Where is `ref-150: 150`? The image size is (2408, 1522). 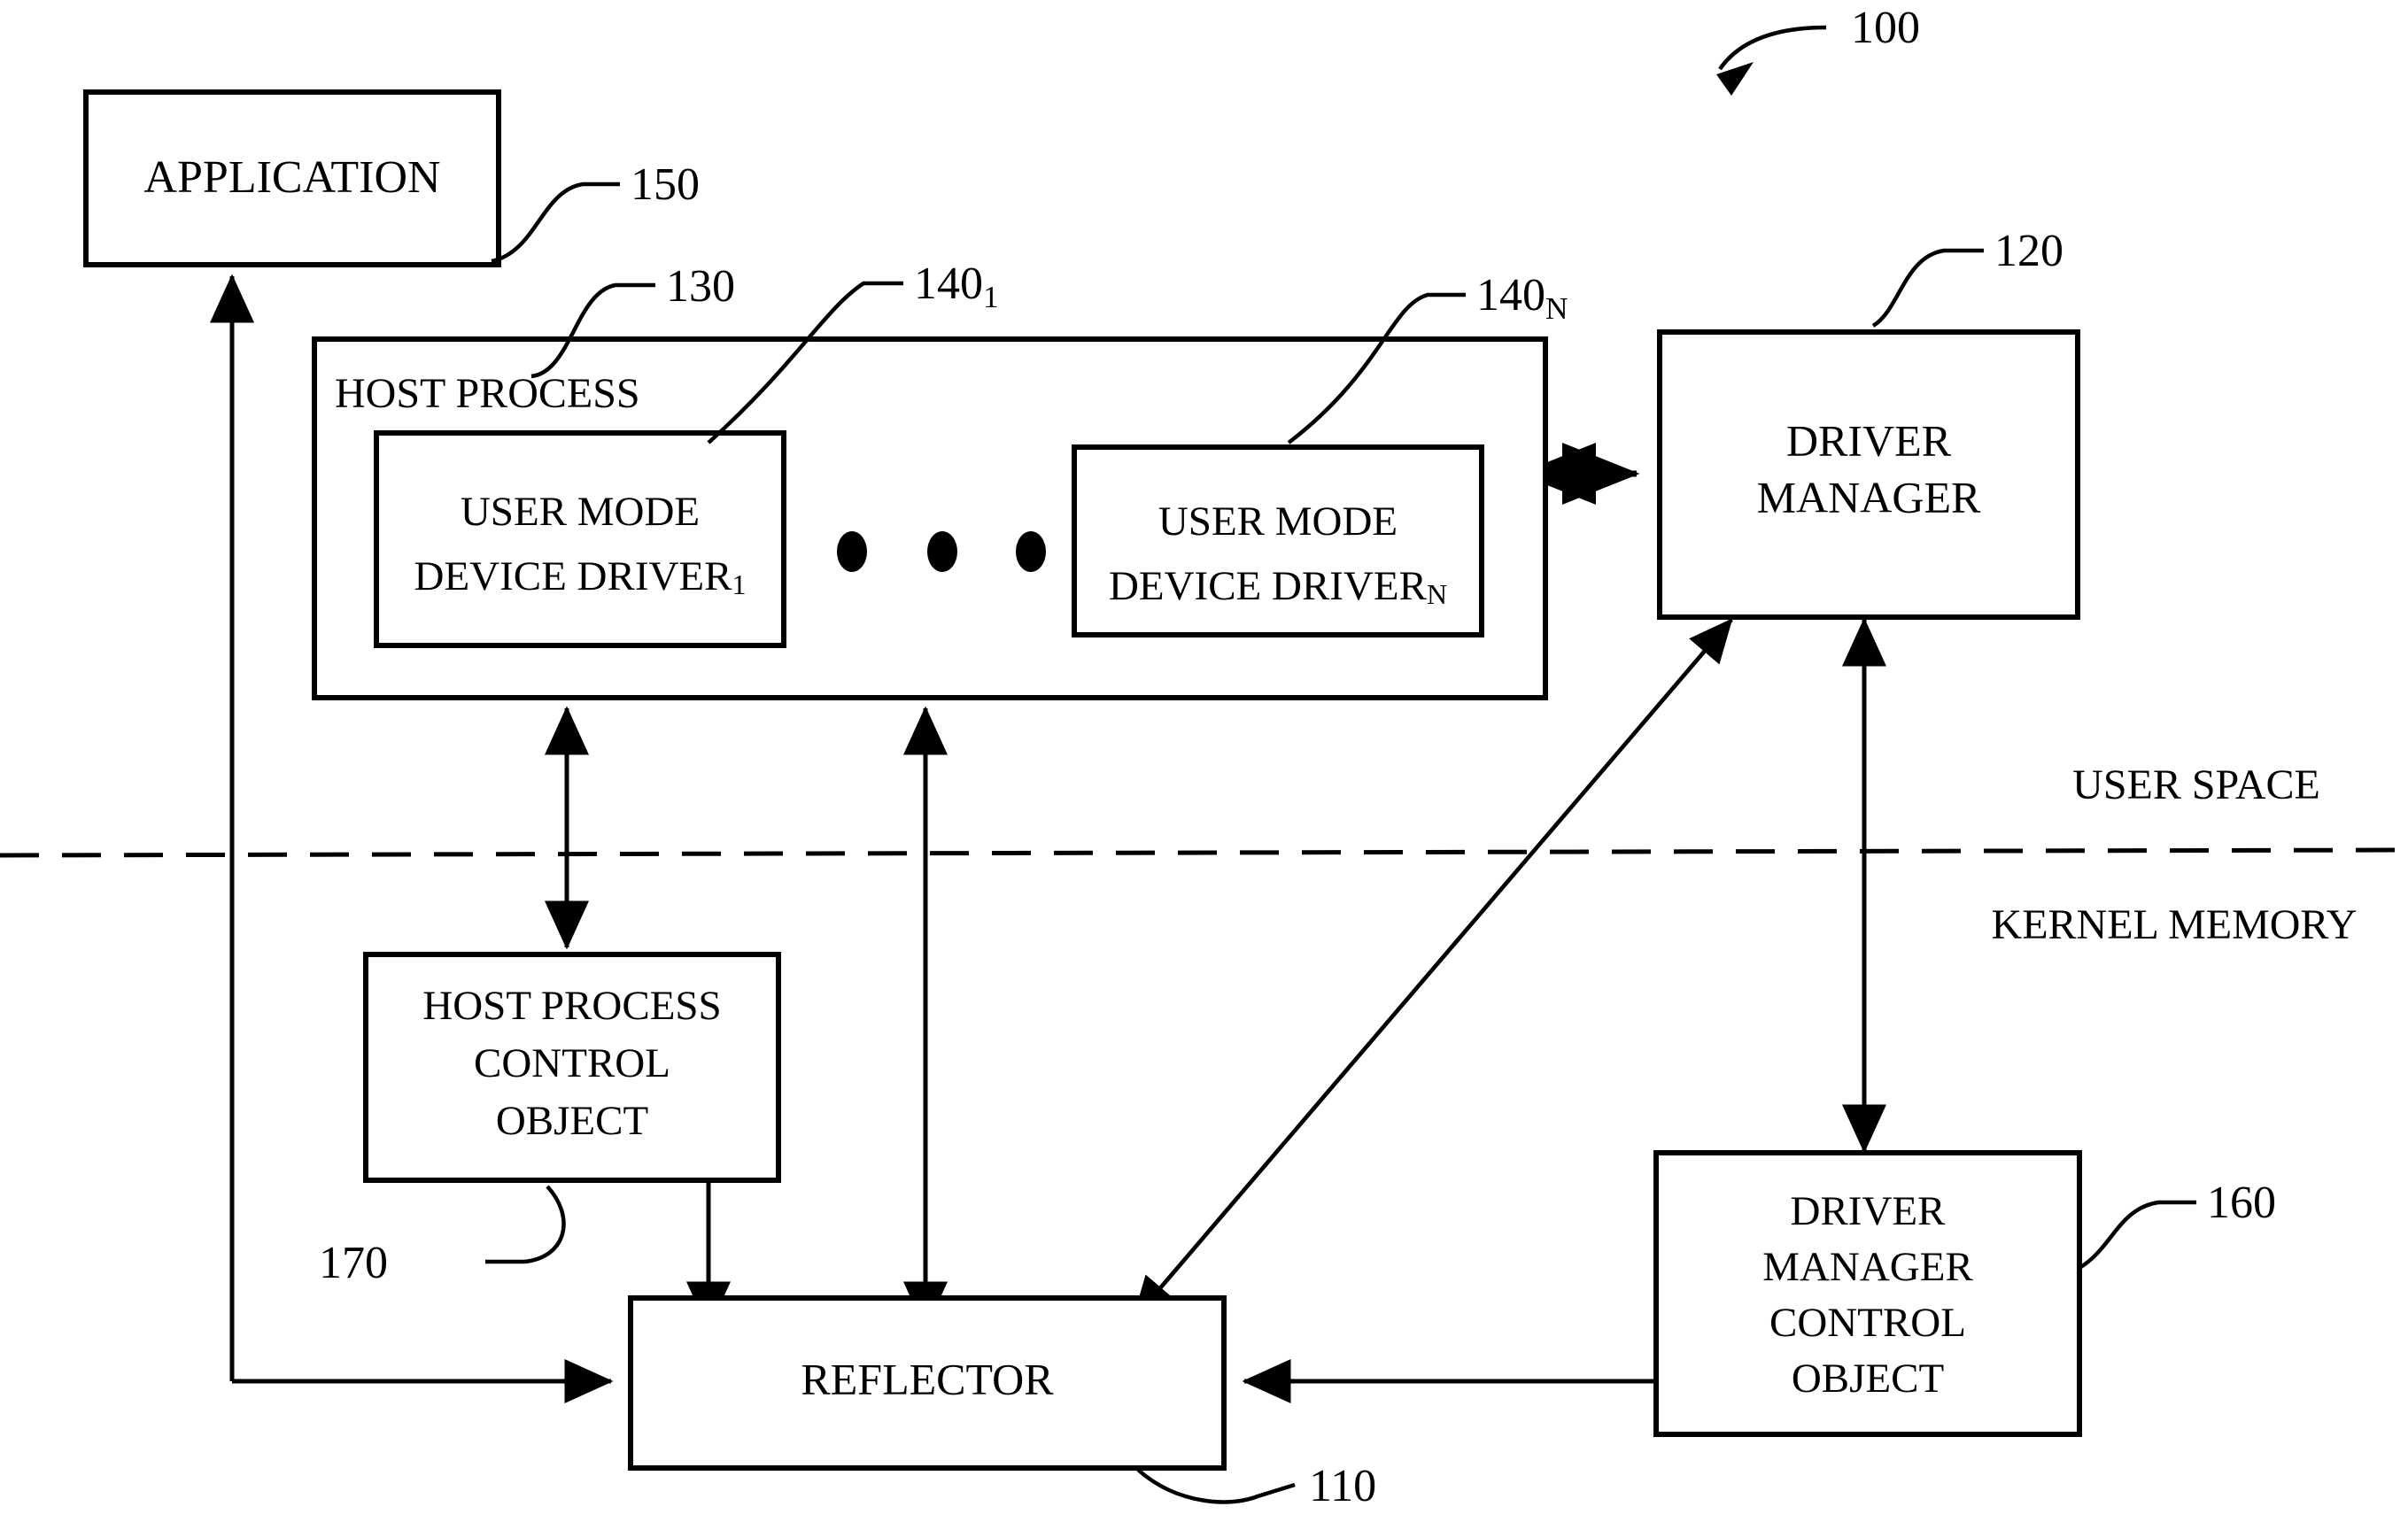
ref-150: 150 is located at coordinates (665, 184).